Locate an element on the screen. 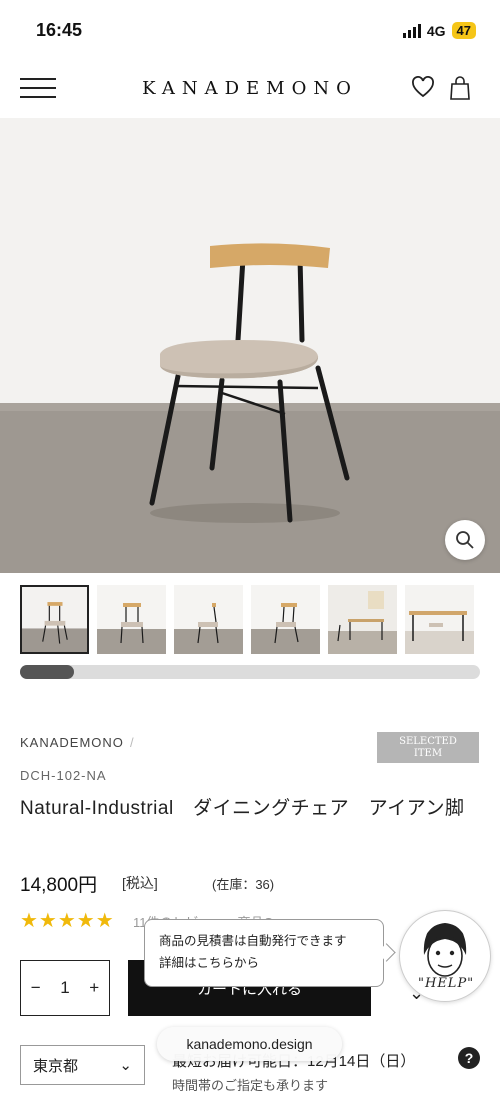  question-icon: ? is located at coordinates (469, 1058).